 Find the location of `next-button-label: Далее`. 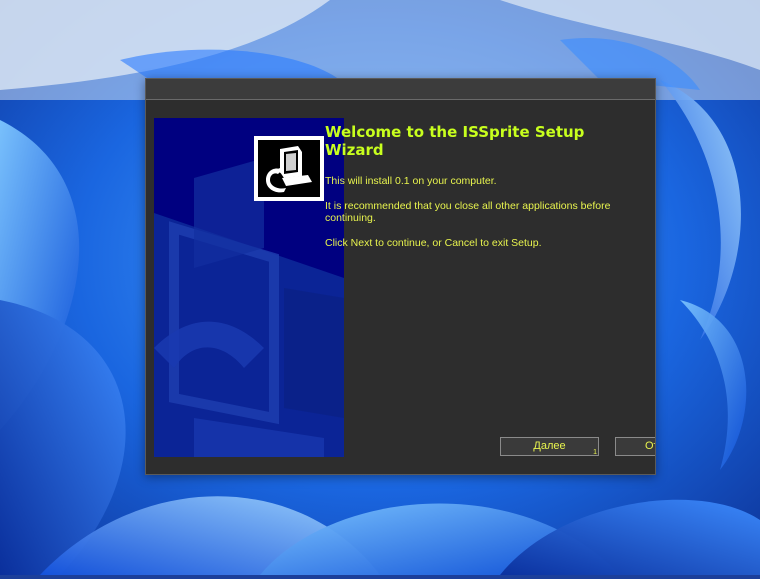

next-button-label: Далее is located at coordinates (549, 446).